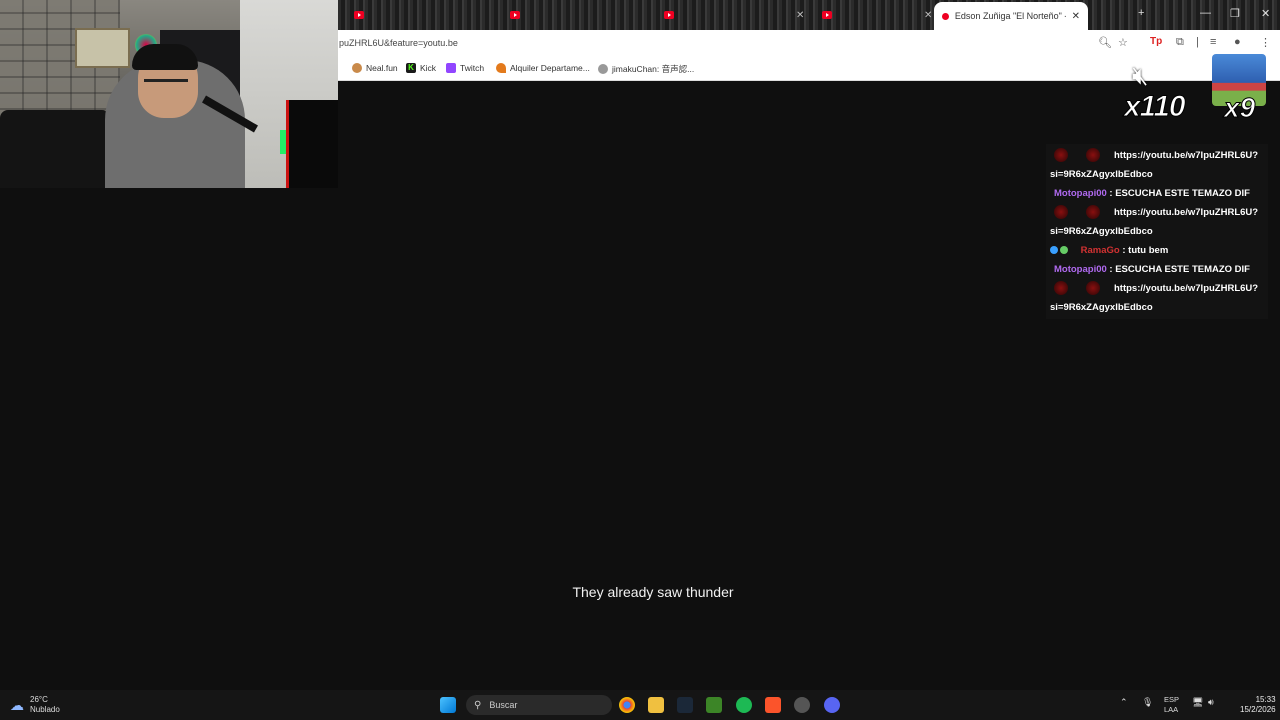 The height and width of the screenshot is (720, 1280). I want to click on bookmark-nealfun: Neal.fun, so click(375, 68).